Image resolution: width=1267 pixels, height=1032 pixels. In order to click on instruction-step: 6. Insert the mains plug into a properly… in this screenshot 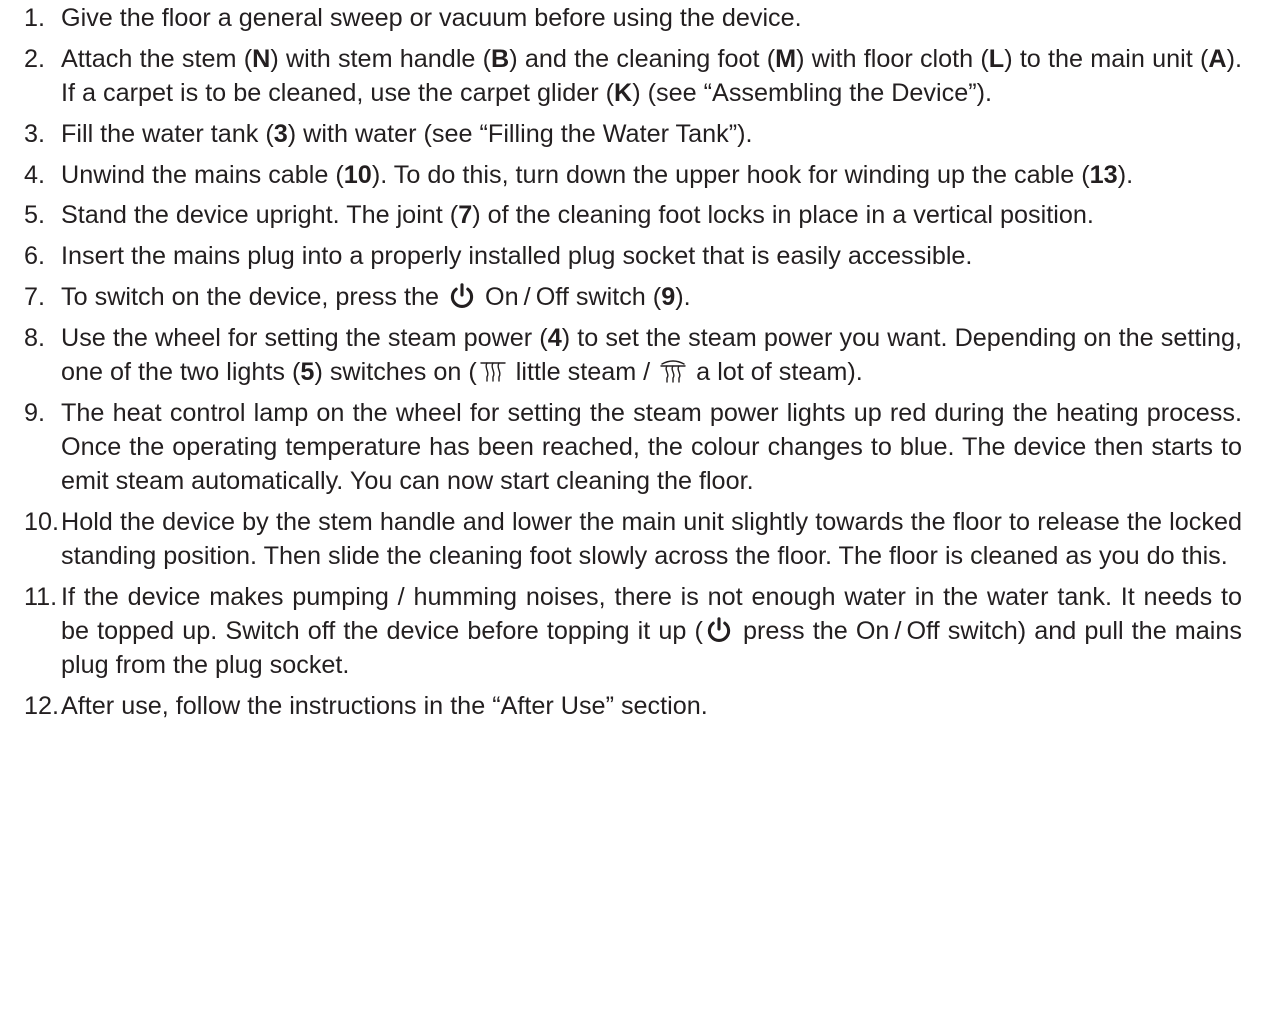, I will do `click(633, 256)`.